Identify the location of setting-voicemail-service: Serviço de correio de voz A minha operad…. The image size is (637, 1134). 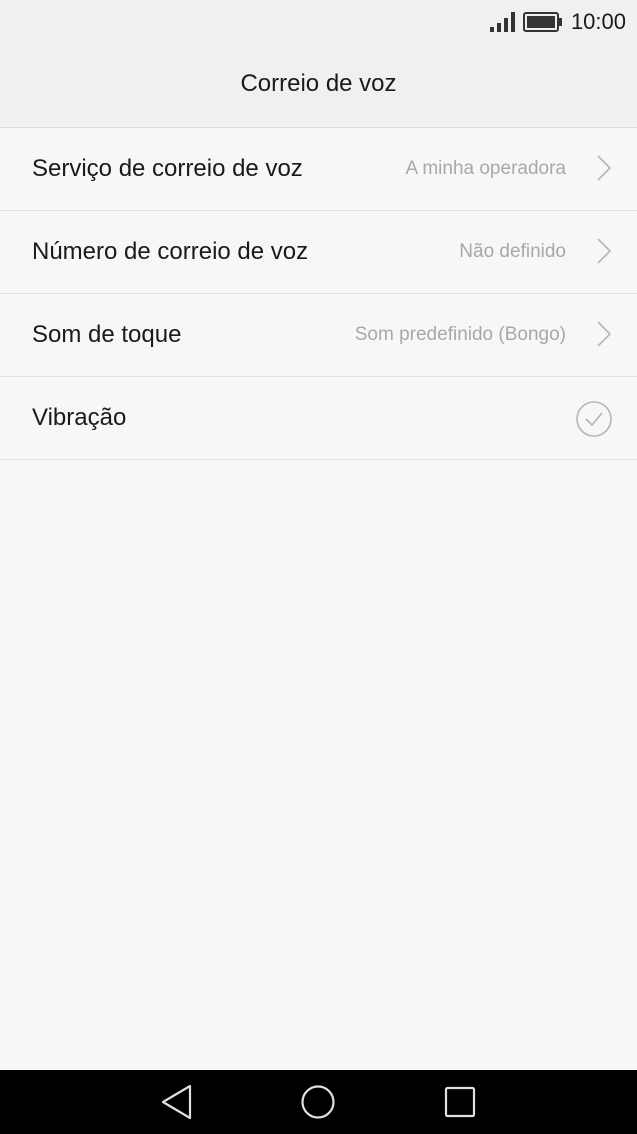
(318, 169).